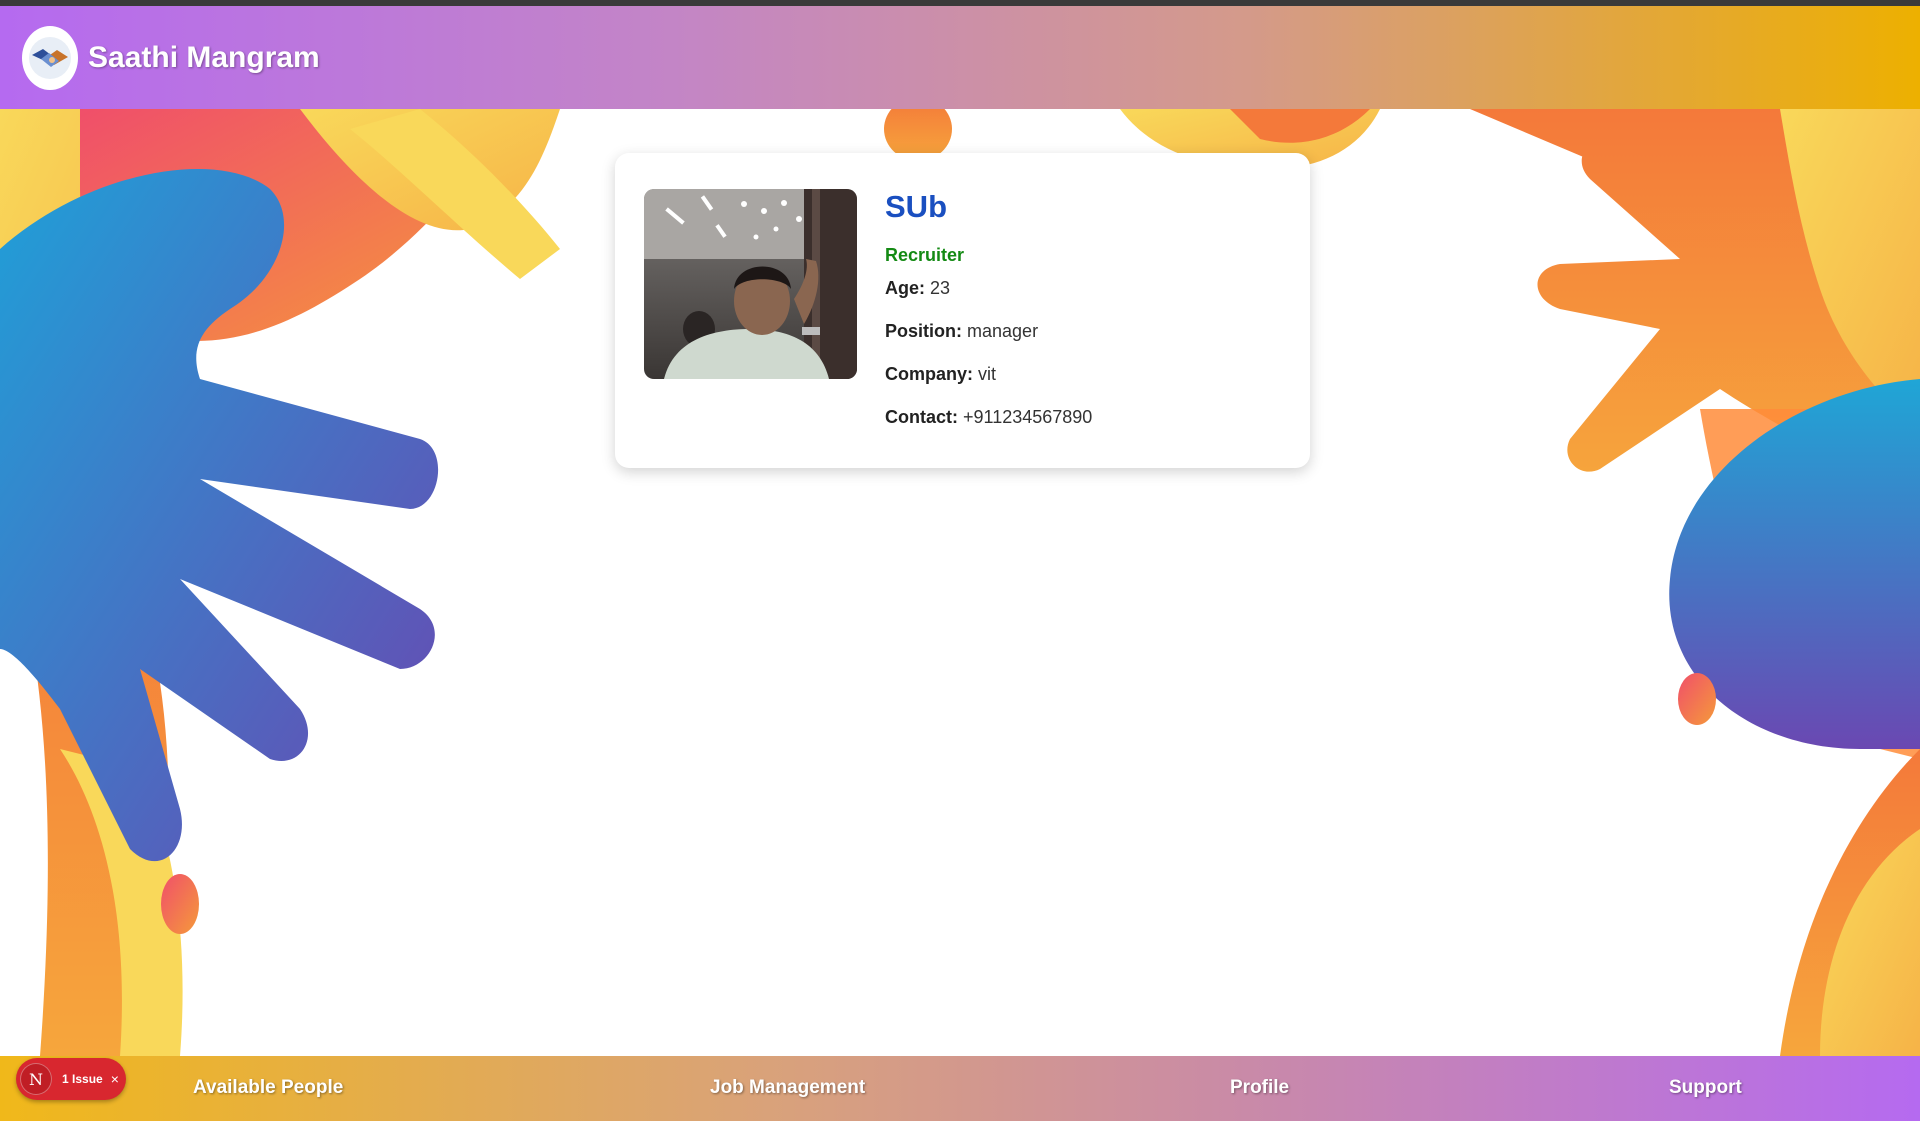 Image resolution: width=1920 pixels, height=1121 pixels. What do you see at coordinates (916, 206) in the screenshot?
I see `profile-name: SUb` at bounding box center [916, 206].